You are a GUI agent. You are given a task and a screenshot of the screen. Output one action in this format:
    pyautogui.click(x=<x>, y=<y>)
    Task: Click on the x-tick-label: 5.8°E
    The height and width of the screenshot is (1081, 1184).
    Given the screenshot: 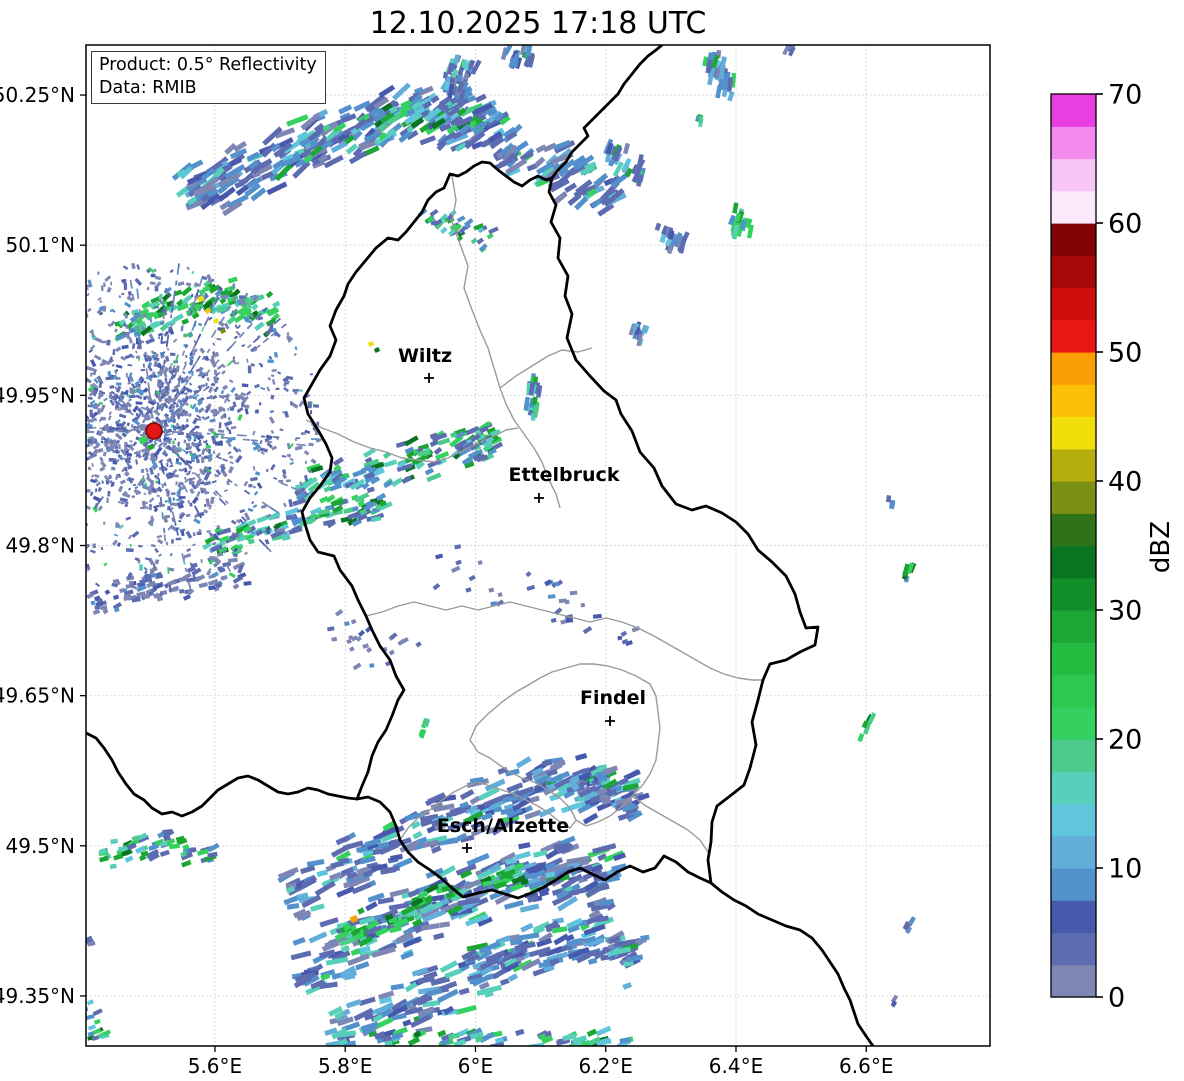 What is the action you would take?
    pyautogui.click(x=345, y=1066)
    